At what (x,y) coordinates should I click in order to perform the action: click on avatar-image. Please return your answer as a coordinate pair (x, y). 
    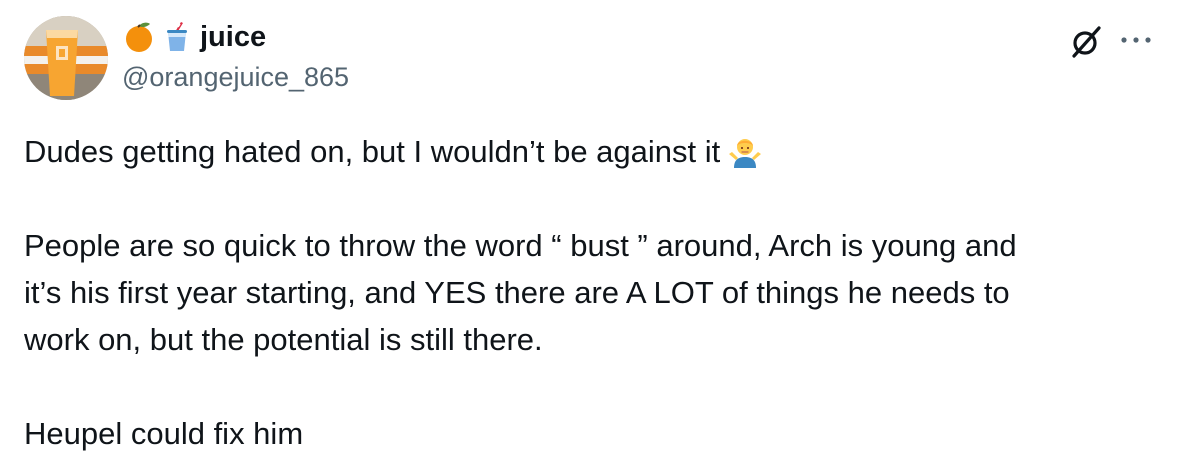
    Looking at the image, I should click on (66, 58).